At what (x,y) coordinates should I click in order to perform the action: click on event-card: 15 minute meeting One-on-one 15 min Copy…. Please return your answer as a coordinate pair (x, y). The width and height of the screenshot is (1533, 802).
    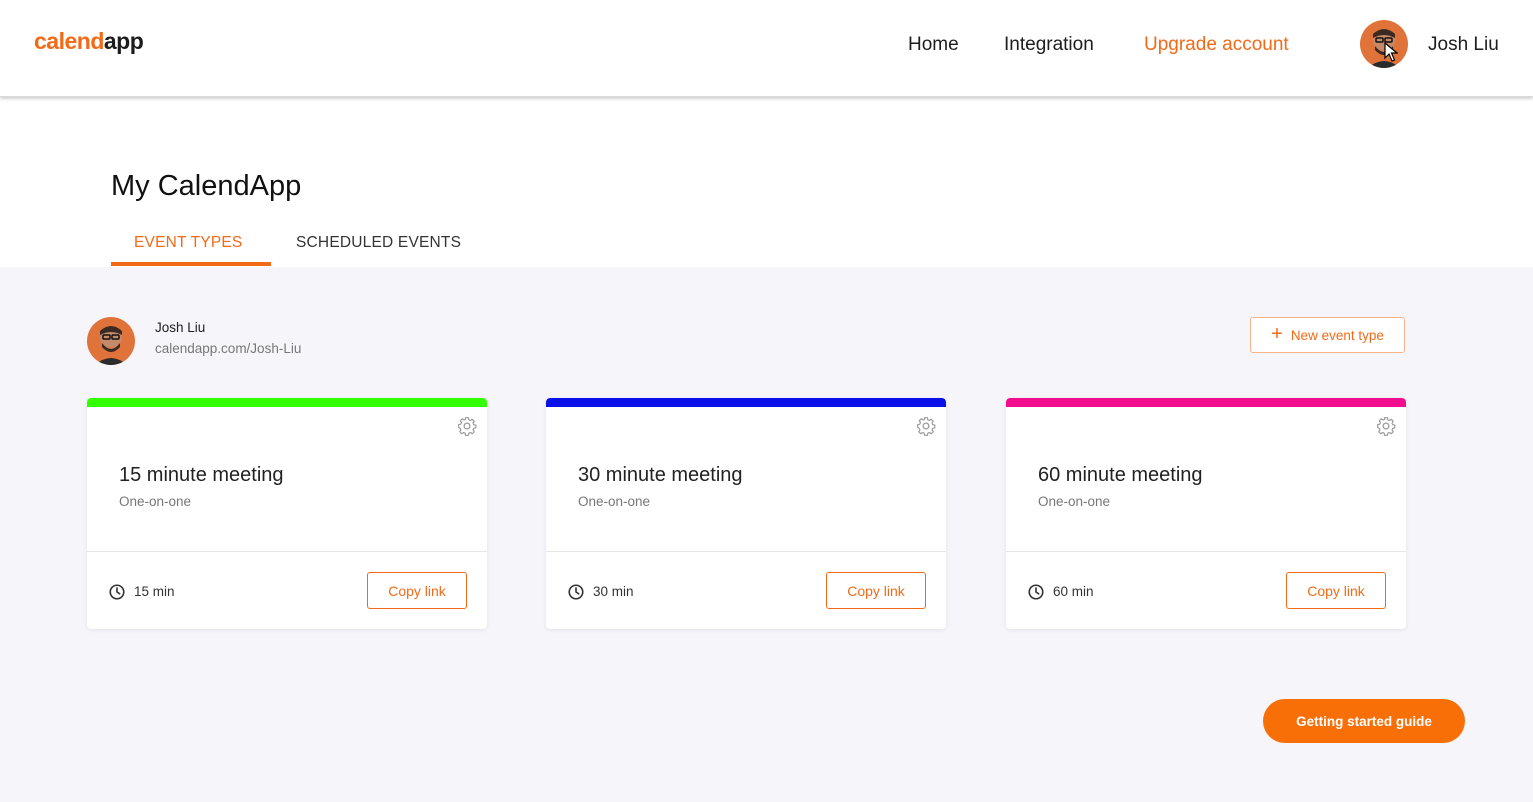
    Looking at the image, I should click on (287, 513).